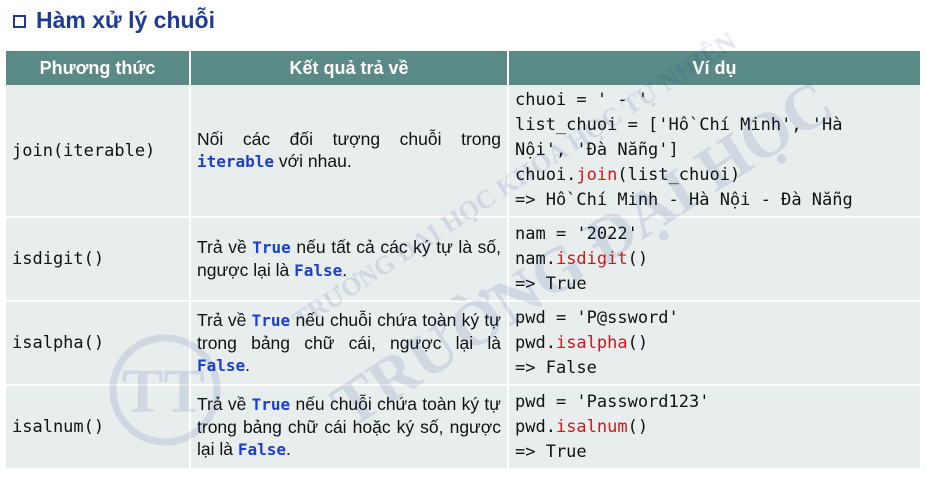 This screenshot has width=927, height=482. Describe the element at coordinates (679, 175) in the screenshot. I see `code-text: (list_chuoi)` at that location.